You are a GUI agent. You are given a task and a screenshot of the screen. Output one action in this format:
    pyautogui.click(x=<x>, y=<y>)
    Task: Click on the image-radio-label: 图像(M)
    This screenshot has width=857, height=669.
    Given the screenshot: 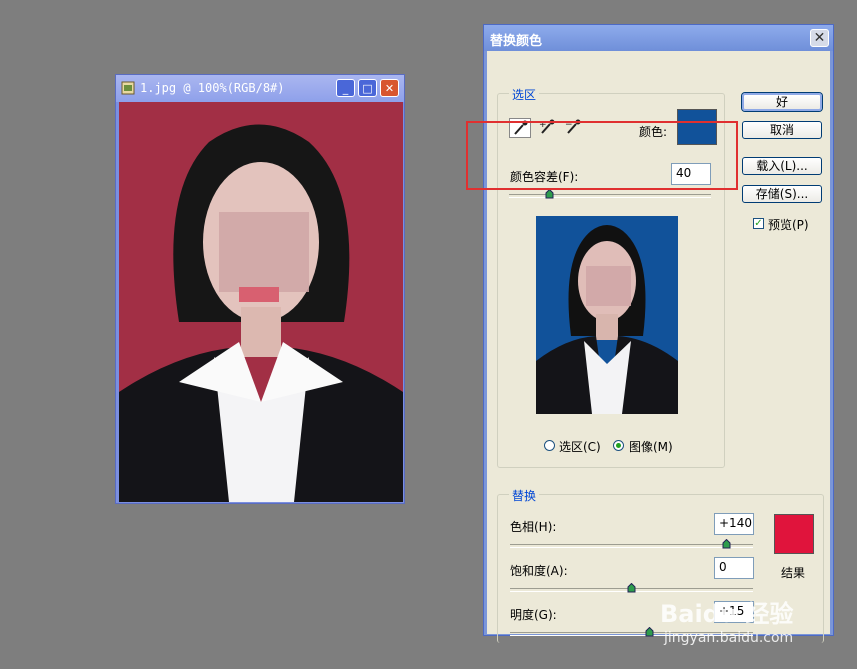 What is the action you would take?
    pyautogui.click(x=651, y=447)
    